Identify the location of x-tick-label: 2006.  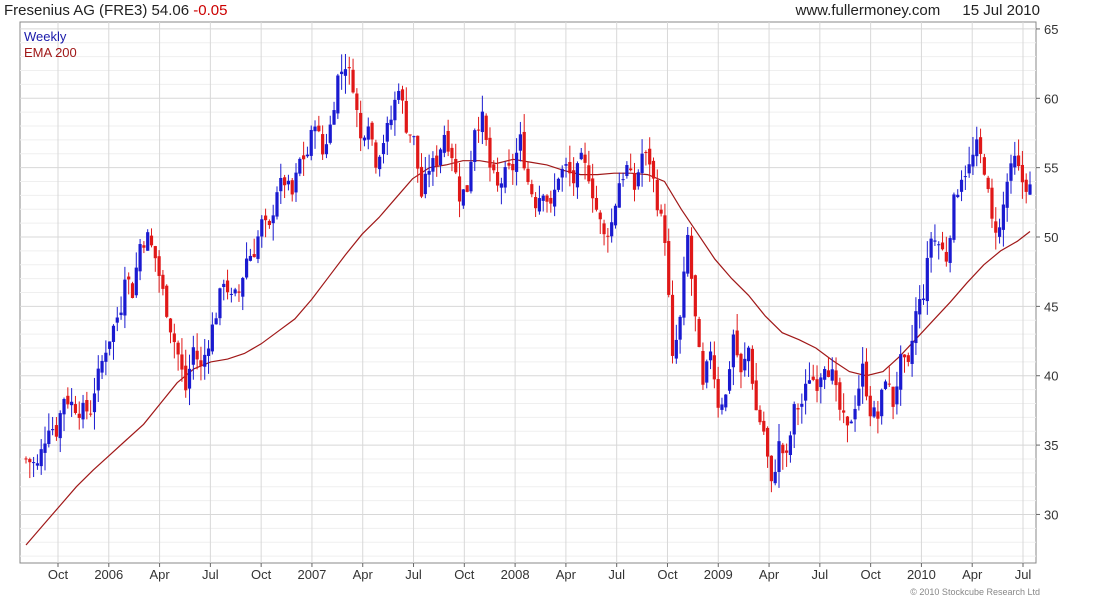
(108, 574).